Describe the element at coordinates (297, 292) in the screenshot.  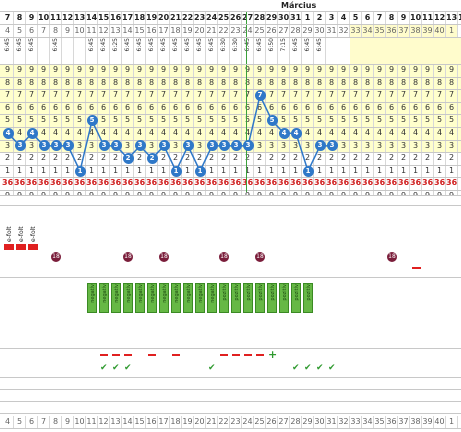
I see `test-label: pozitív` at that location.